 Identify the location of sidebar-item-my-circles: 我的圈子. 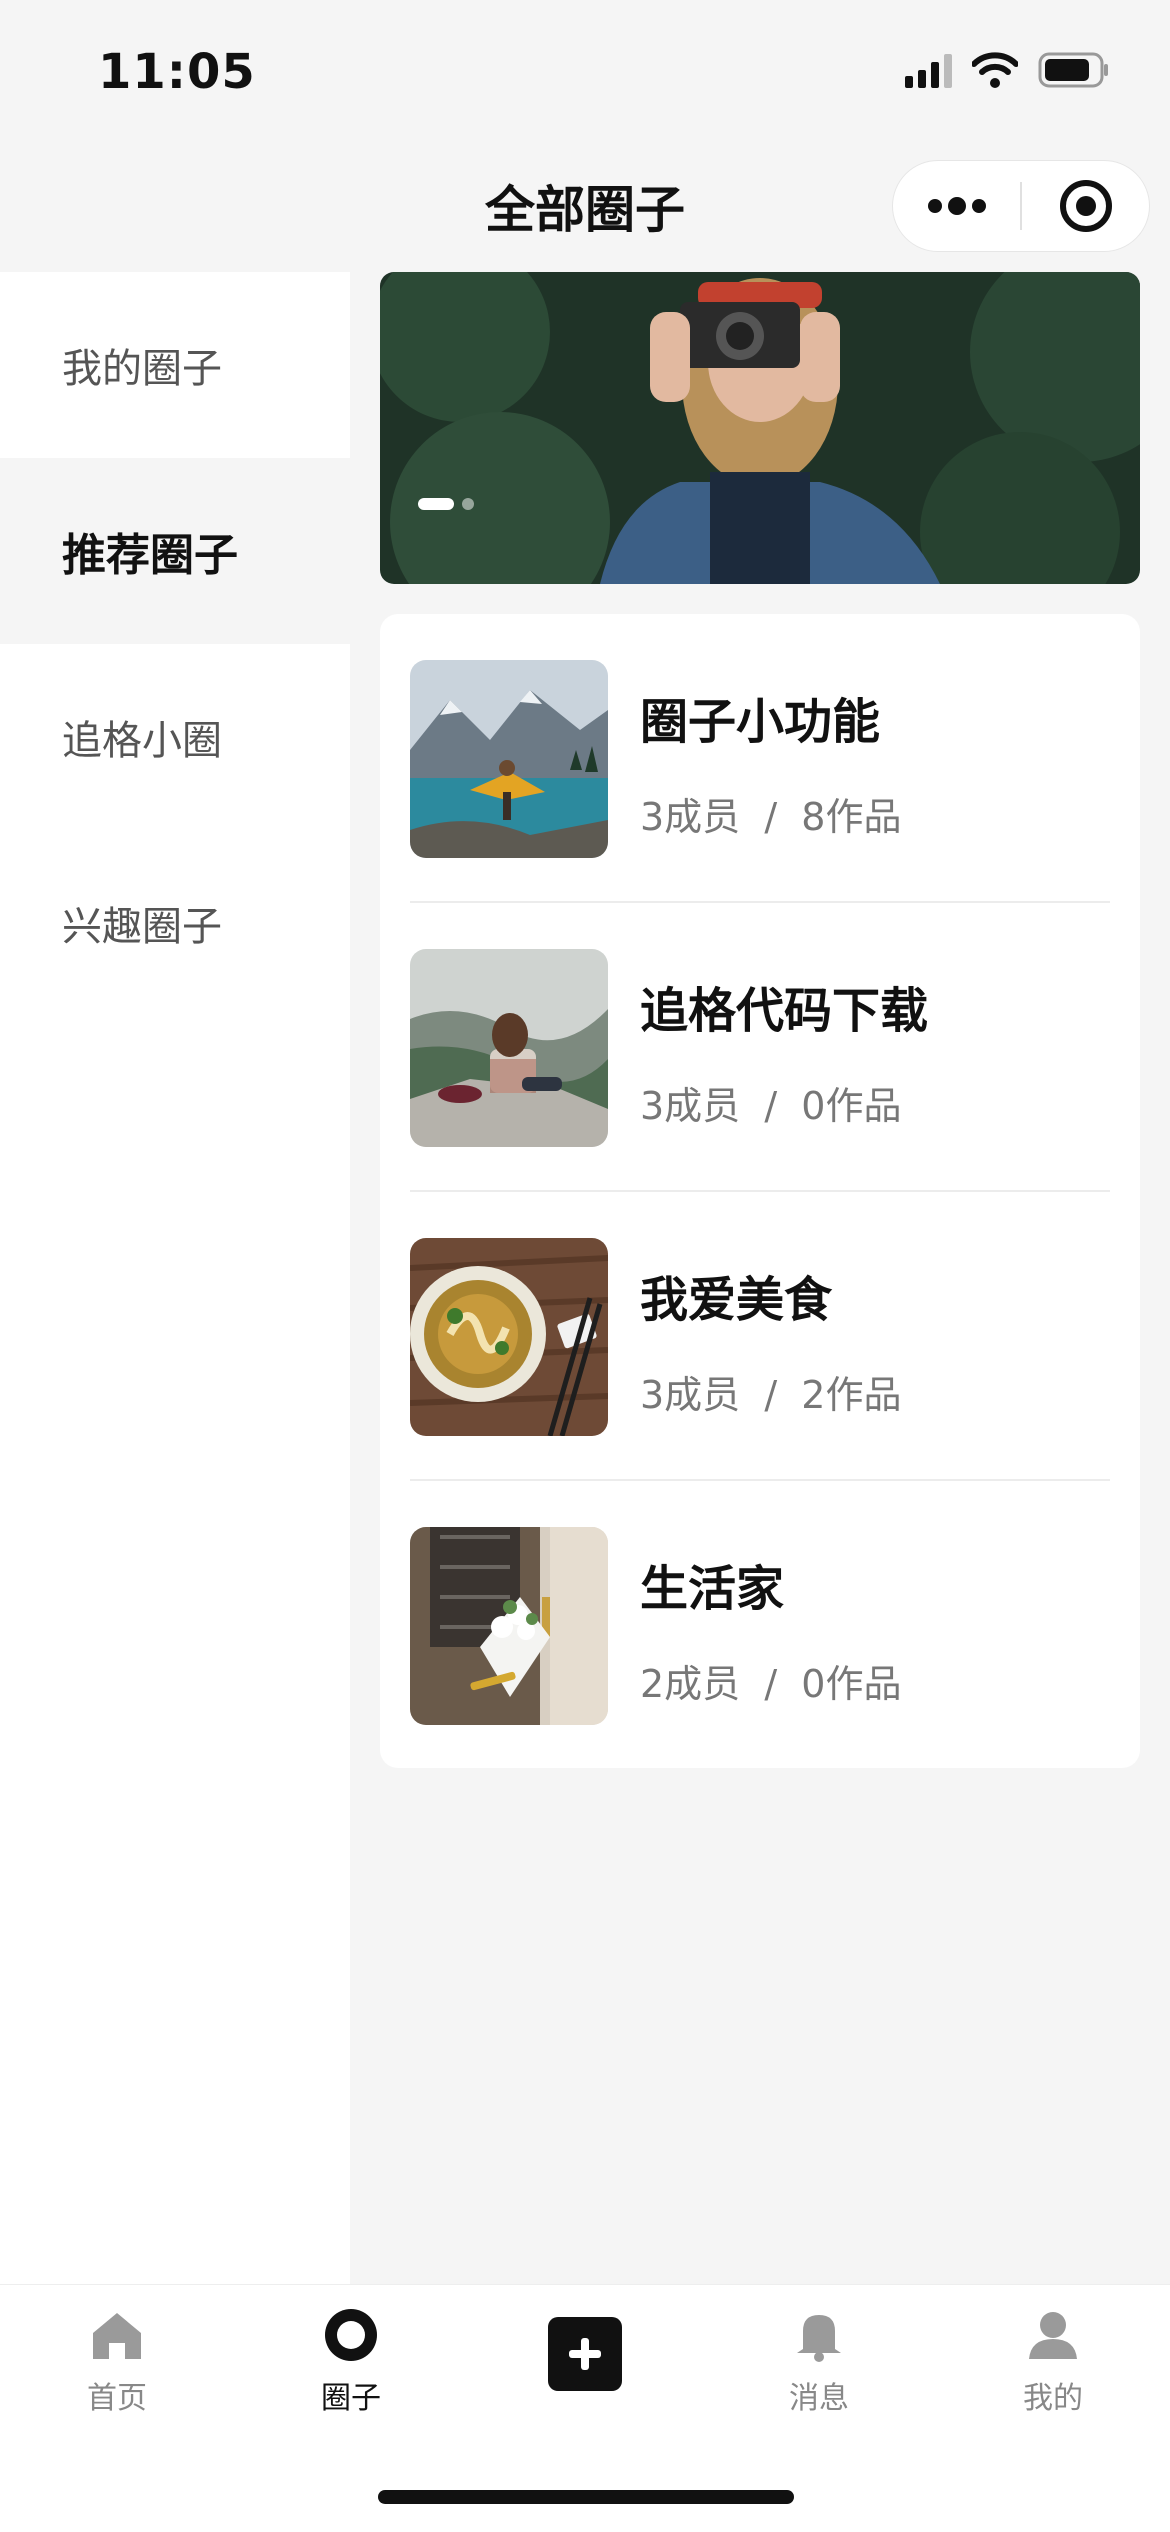
(175, 365).